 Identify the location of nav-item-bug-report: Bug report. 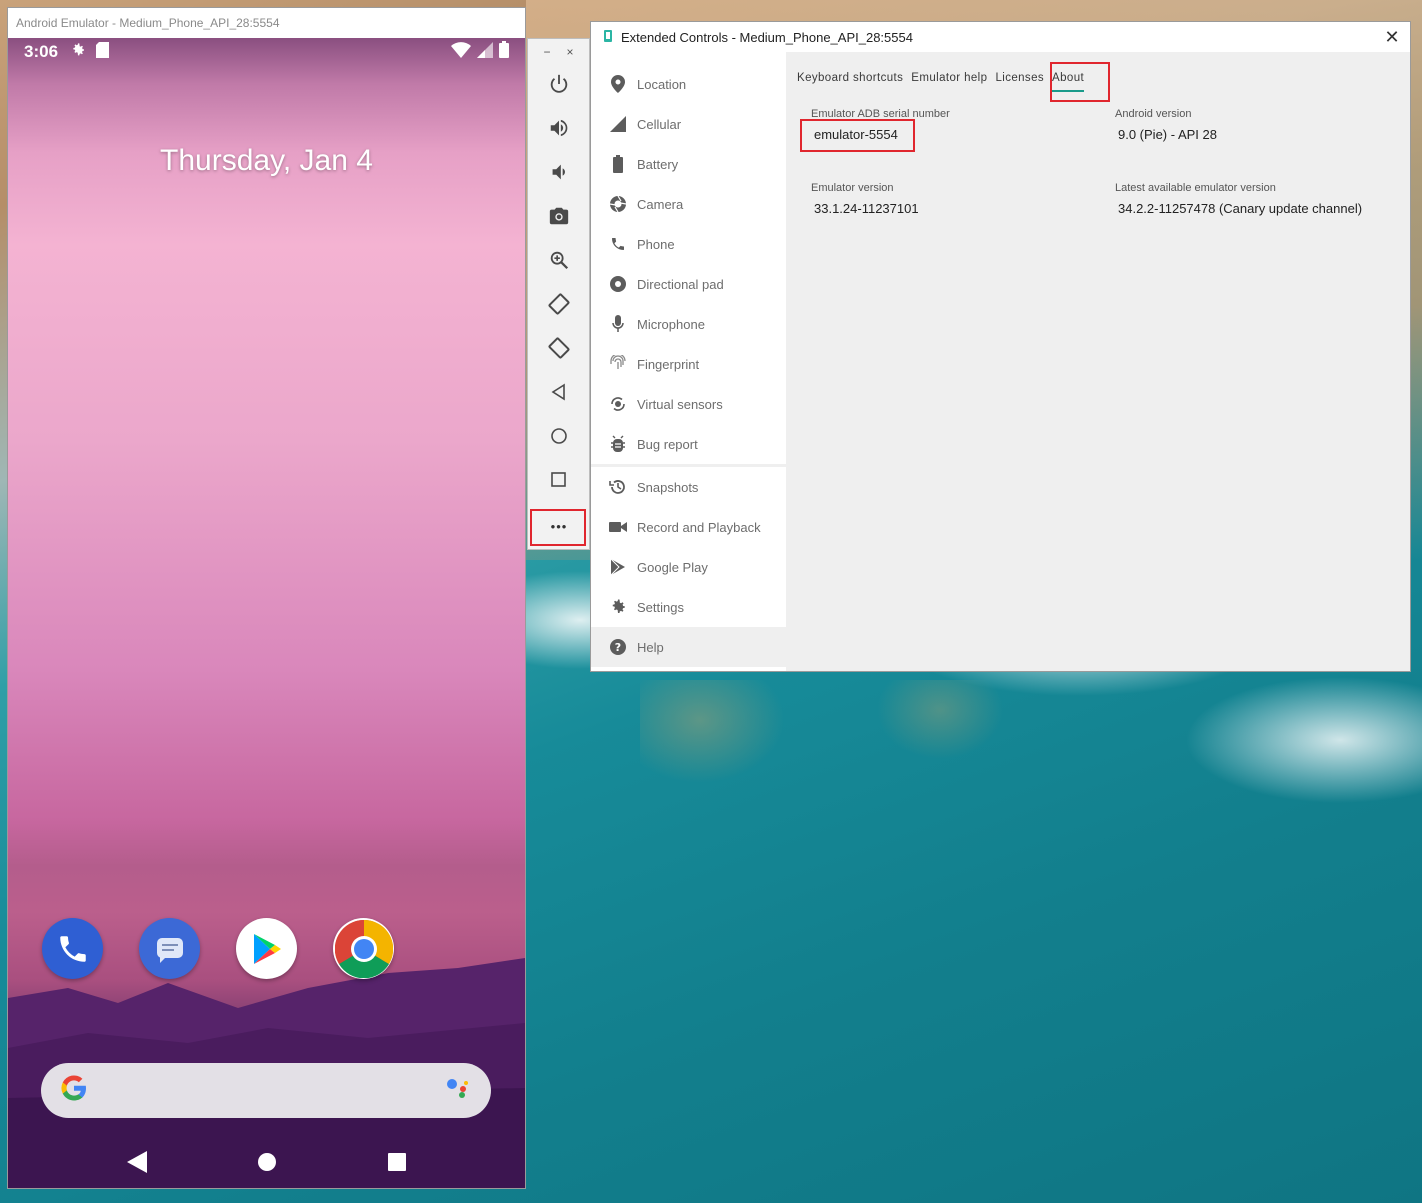
(688, 444).